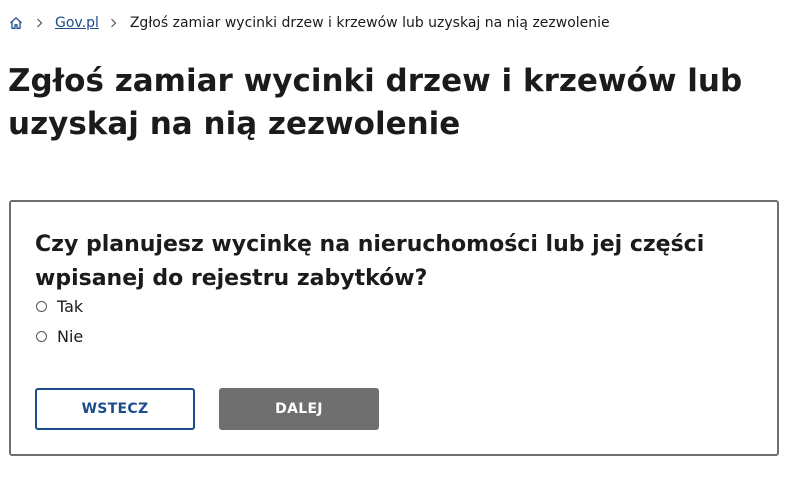 Image resolution: width=804 pixels, height=486 pixels. I want to click on radio-option-tak: Tak, so click(59, 306).